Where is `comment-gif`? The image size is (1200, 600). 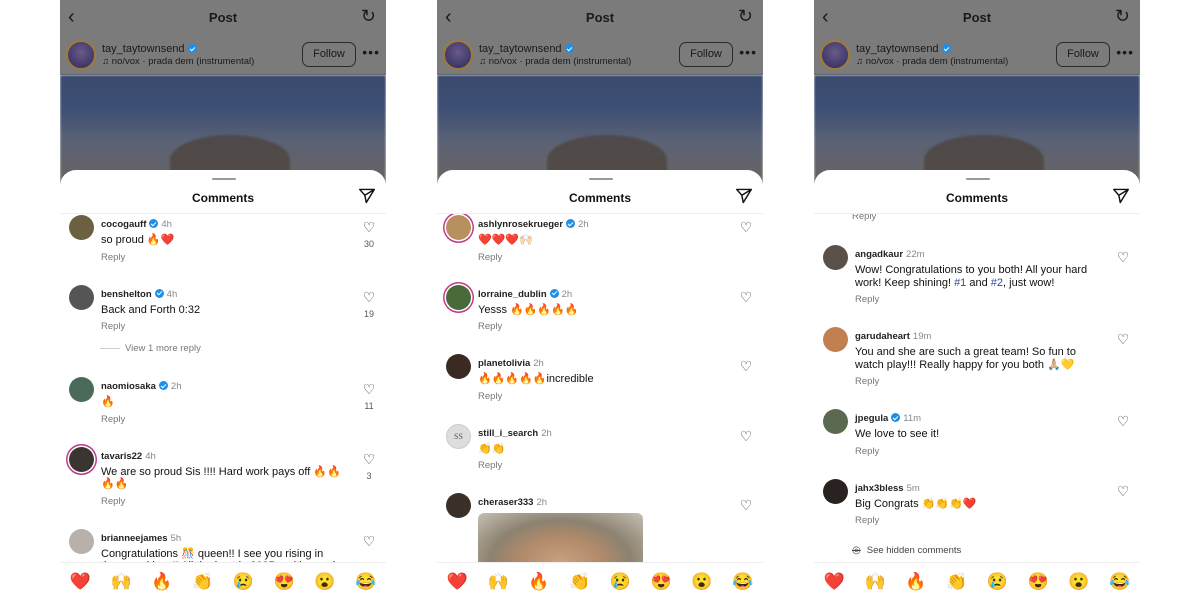
comment-gif is located at coordinates (560, 537).